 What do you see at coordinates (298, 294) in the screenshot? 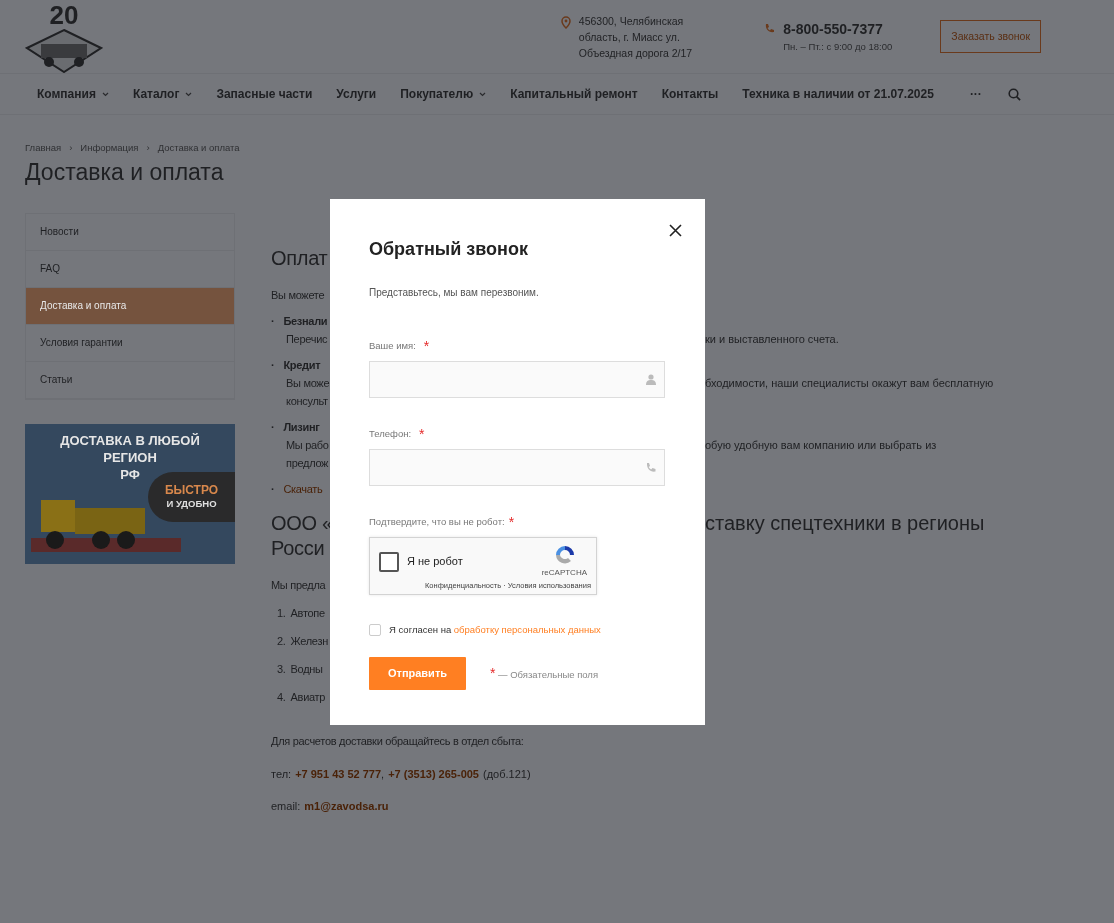
I see `paragraph-text: Вы можете` at bounding box center [298, 294].